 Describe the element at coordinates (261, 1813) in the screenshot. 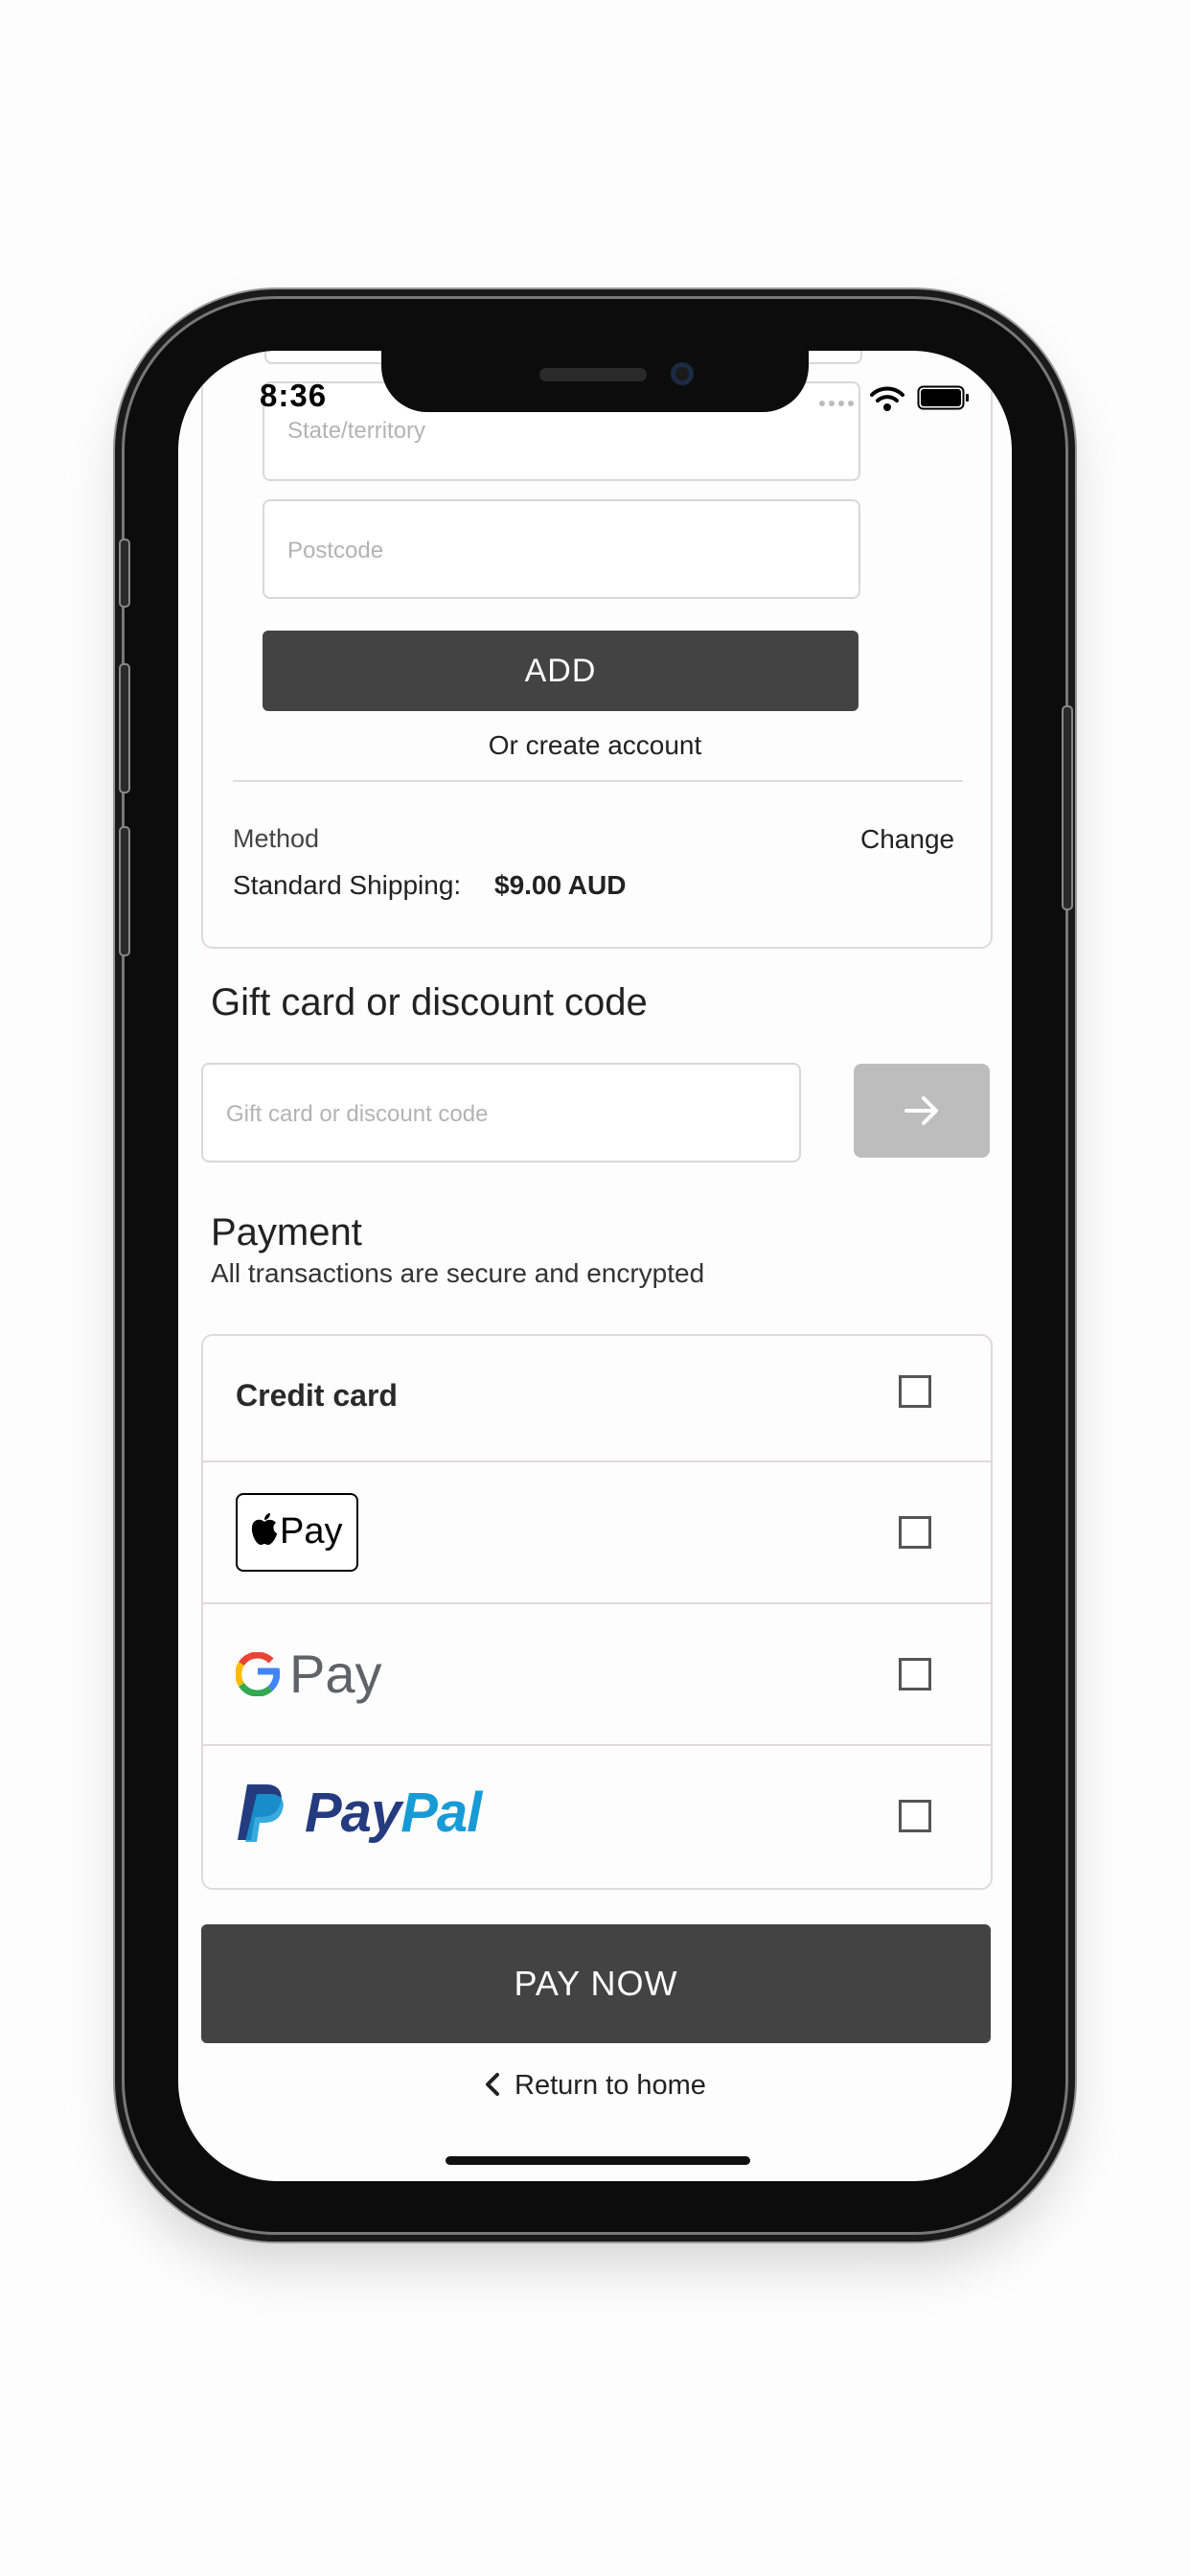

I see `paypal-p-icon` at that location.